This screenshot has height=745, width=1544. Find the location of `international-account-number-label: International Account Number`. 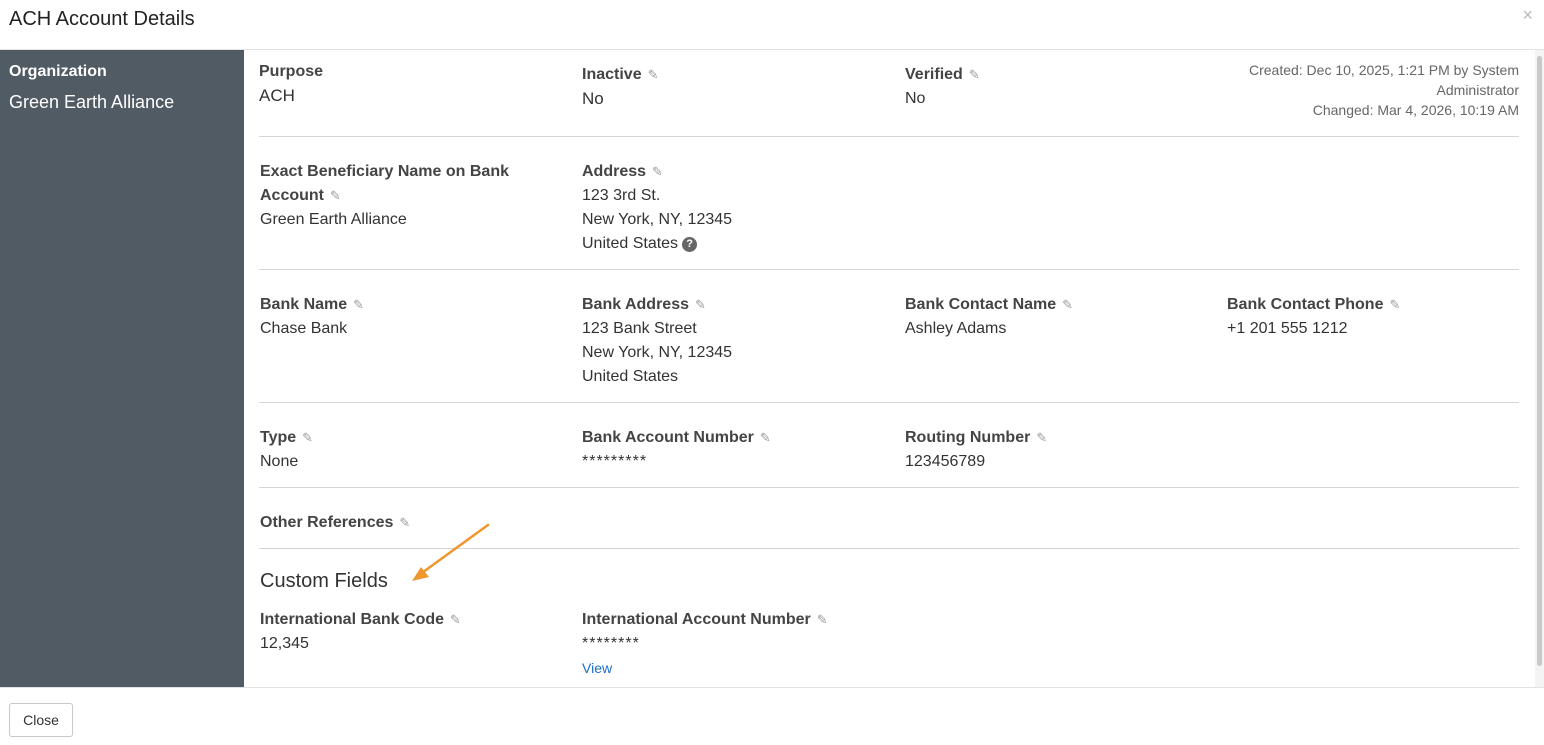

international-account-number-label: International Account Number is located at coordinates (696, 619).